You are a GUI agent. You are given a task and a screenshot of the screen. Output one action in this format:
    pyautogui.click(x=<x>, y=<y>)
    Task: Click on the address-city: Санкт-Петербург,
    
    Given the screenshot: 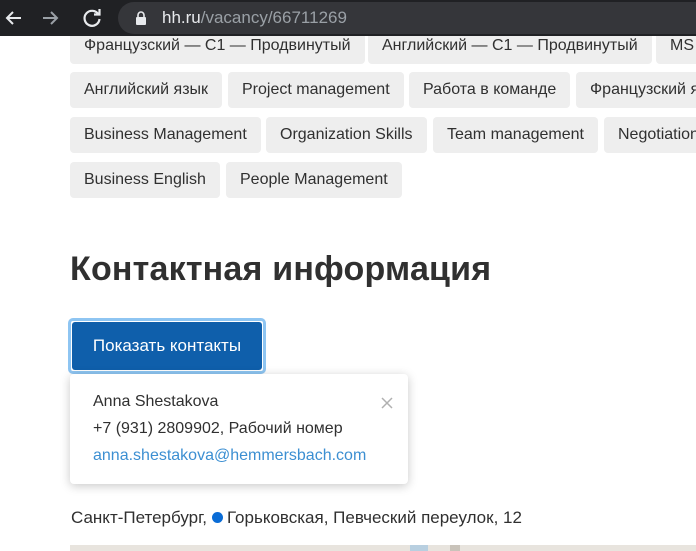 What is the action you would take?
    pyautogui.click(x=139, y=517)
    